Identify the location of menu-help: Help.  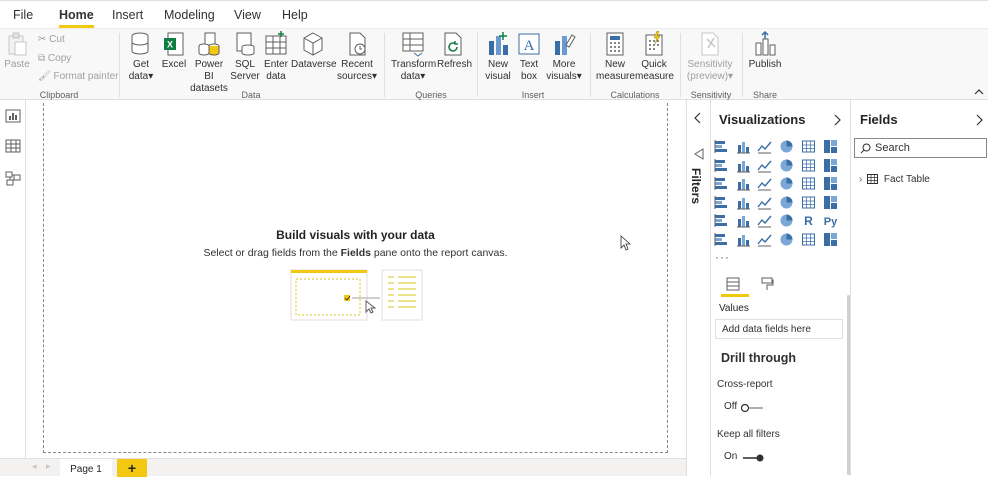
(295, 15).